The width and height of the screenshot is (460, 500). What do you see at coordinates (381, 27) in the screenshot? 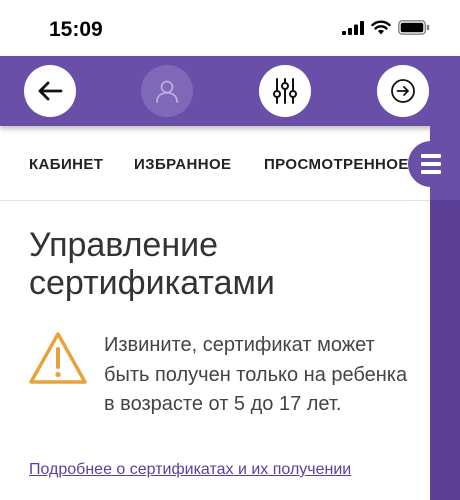
I see `wifi-icon` at bounding box center [381, 27].